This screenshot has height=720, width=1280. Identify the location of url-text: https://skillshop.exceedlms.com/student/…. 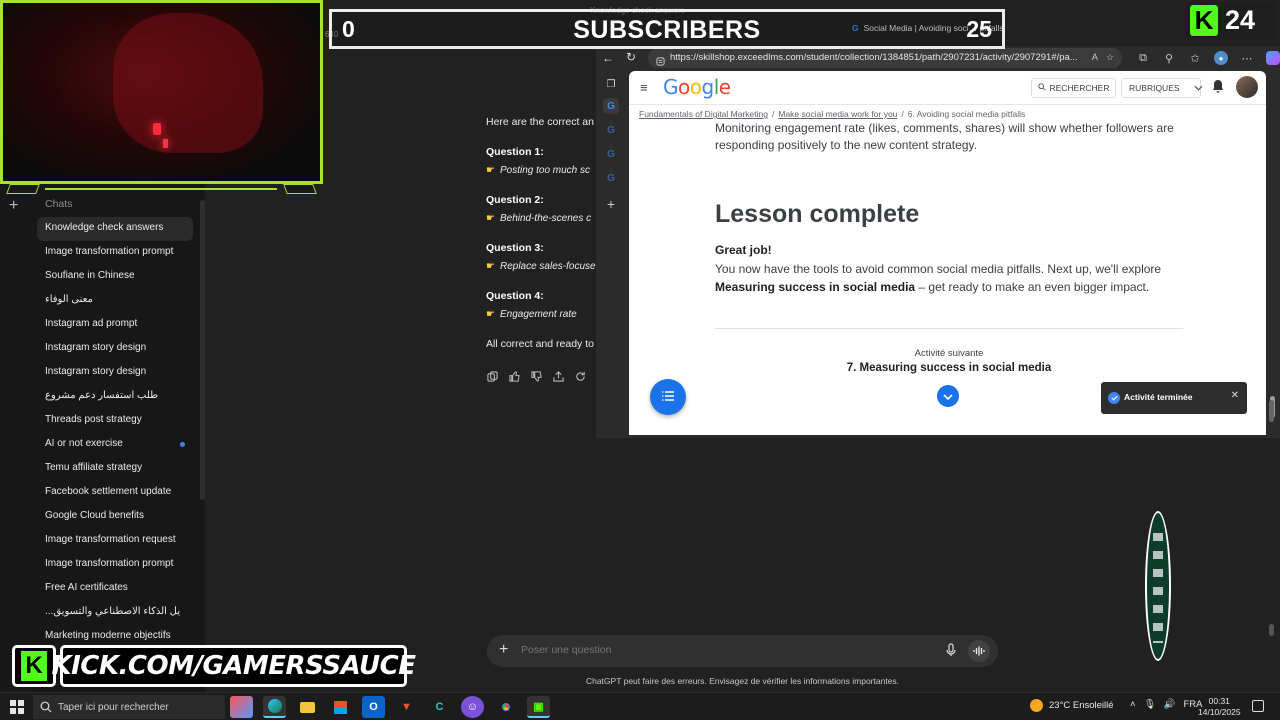
(874, 57).